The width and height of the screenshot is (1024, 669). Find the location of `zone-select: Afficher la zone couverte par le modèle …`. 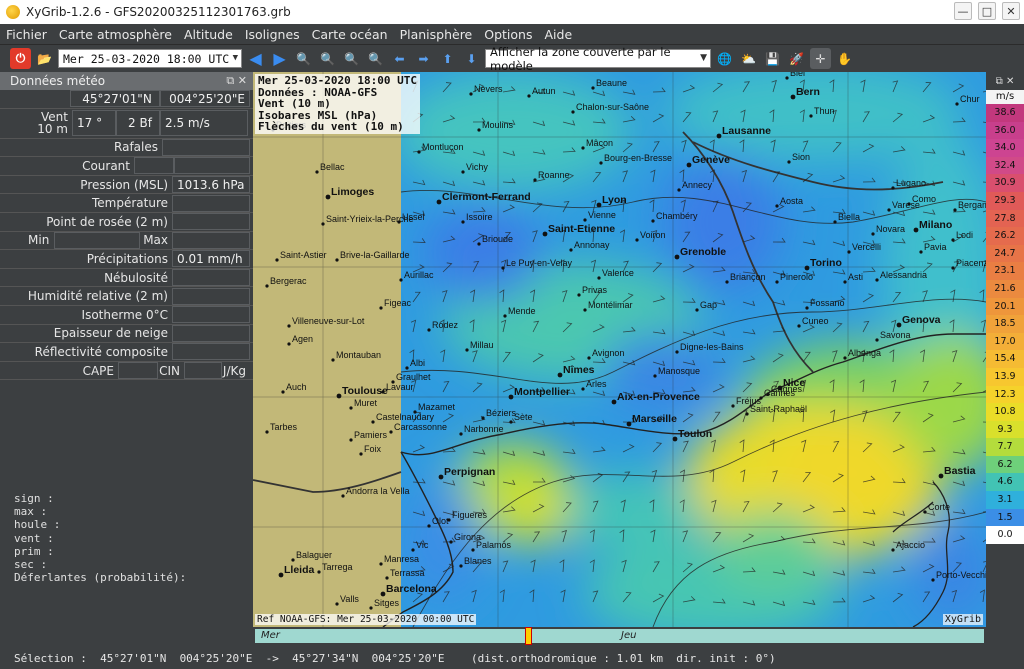

zone-select: Afficher la zone couverte par le modèle … is located at coordinates (598, 59).